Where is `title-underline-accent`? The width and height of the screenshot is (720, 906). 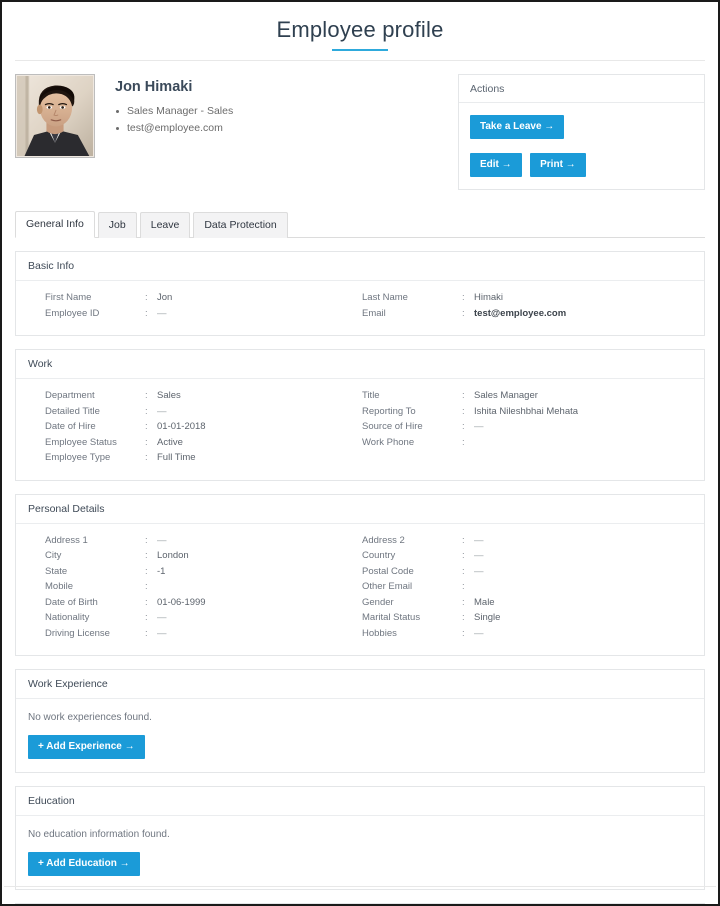
title-underline-accent is located at coordinates (360, 50).